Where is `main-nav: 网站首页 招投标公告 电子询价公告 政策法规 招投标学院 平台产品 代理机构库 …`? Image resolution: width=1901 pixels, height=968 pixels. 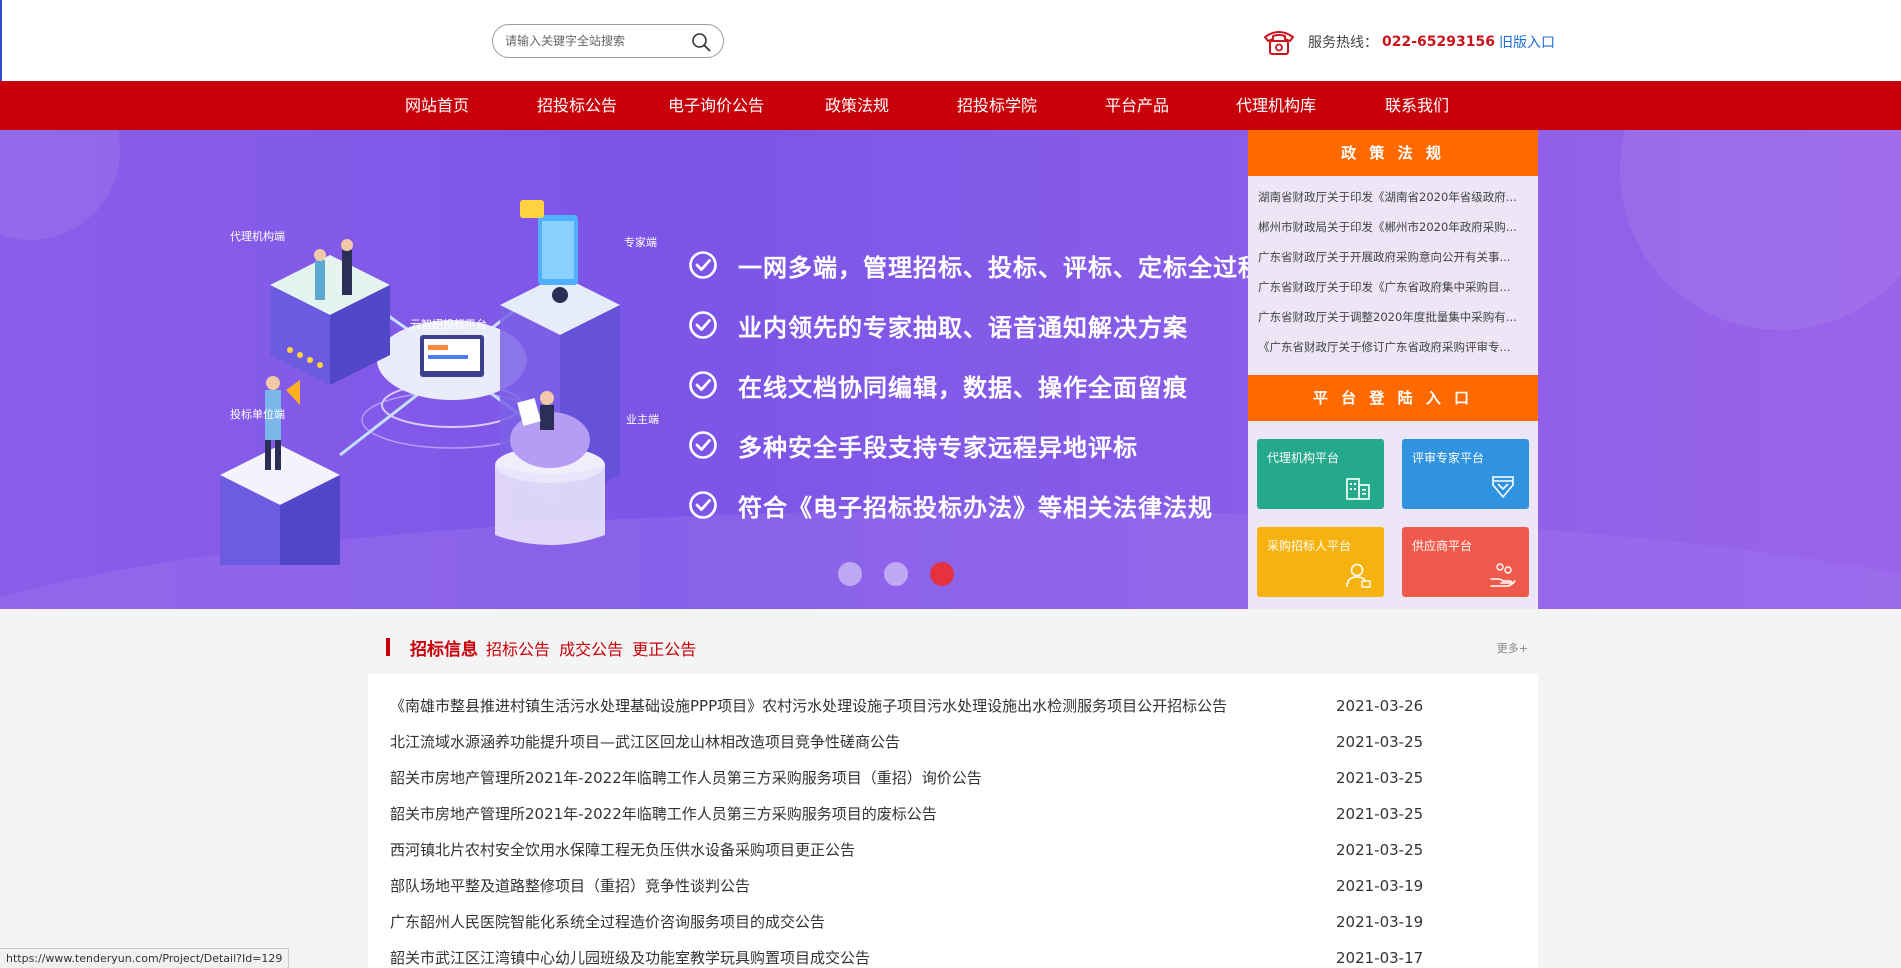
main-nav: 网站首页 招投标公告 电子询价公告 政策法规 招投标学院 平台产品 代理机构库 … is located at coordinates (950, 105).